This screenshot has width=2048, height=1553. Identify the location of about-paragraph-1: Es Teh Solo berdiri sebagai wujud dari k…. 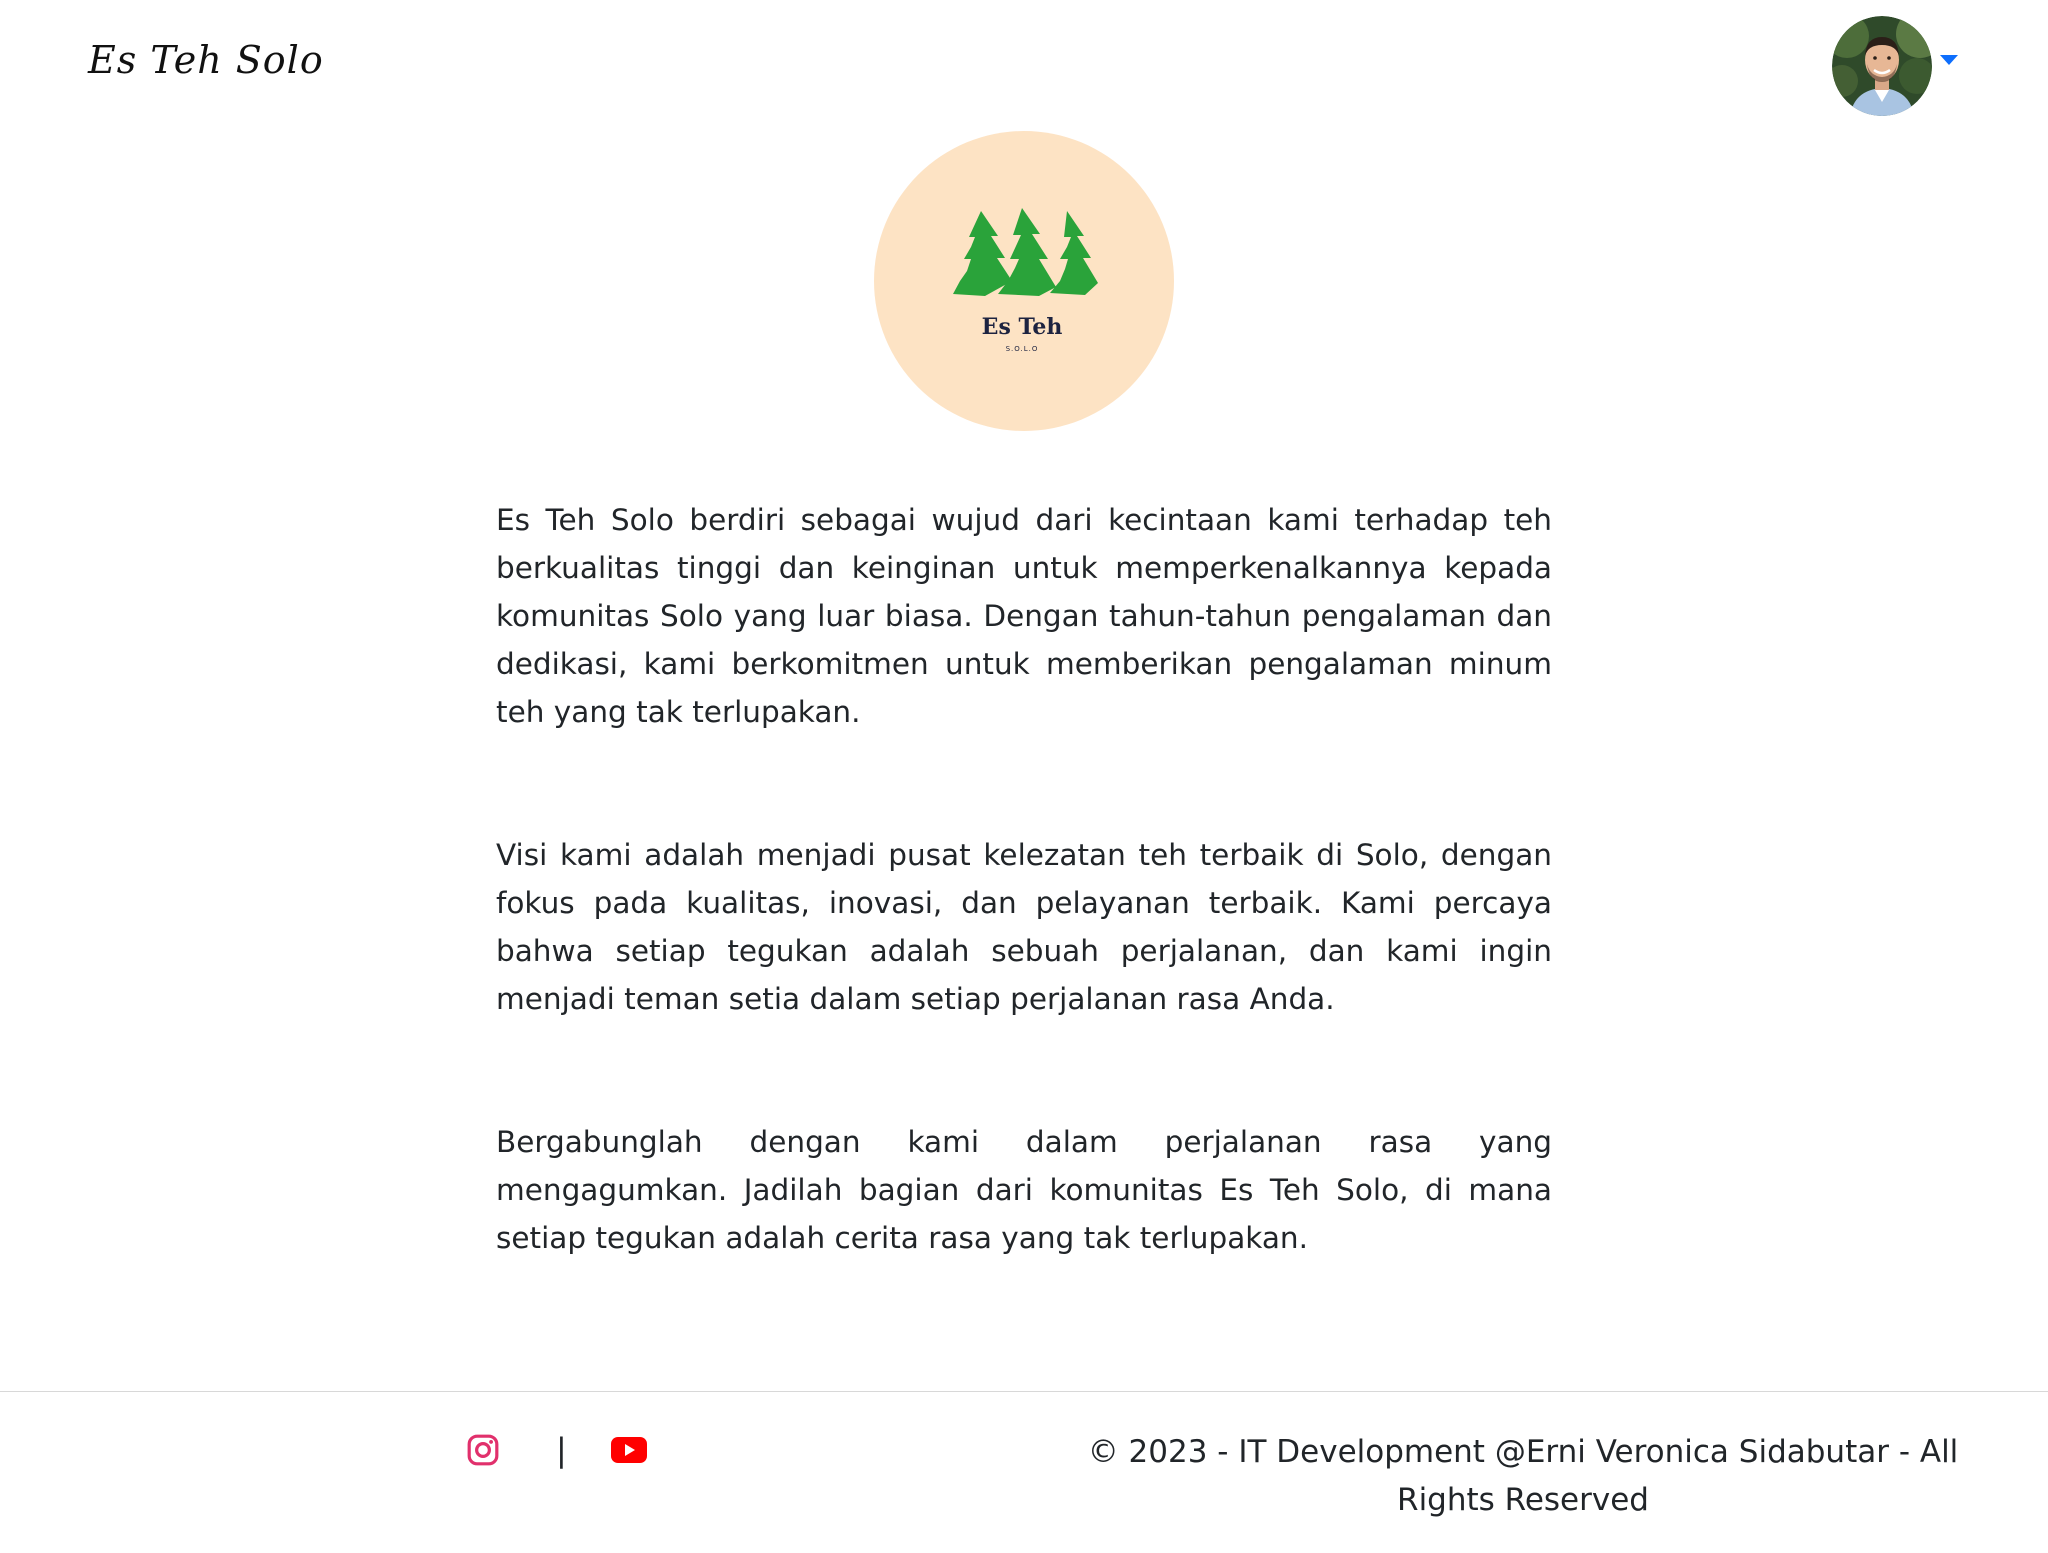
(1024, 616).